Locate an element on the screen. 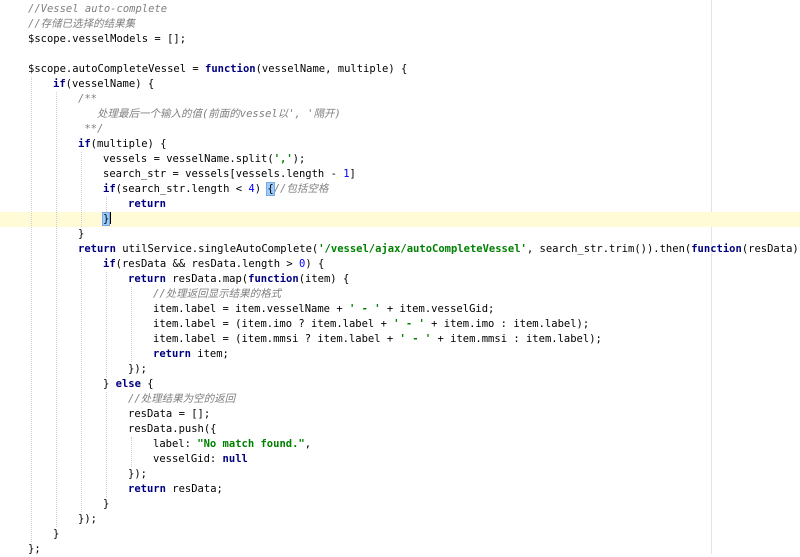 The image size is (800, 557). code-line: return is located at coordinates (147, 204).